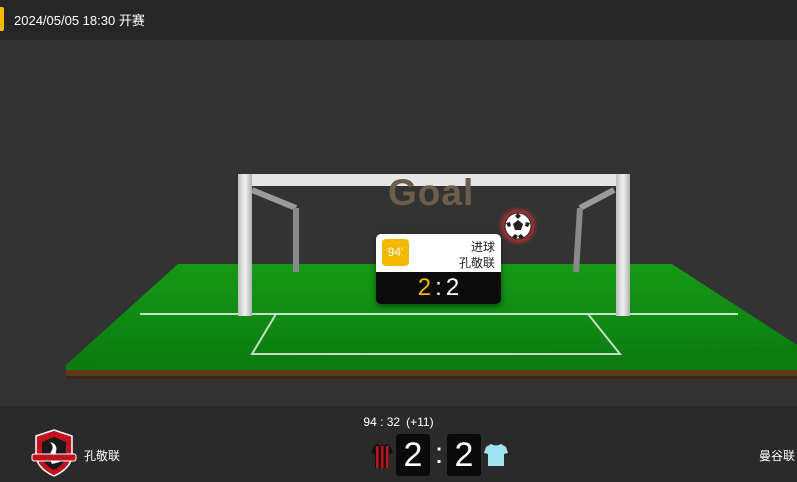  Describe the element at coordinates (54, 453) in the screenshot. I see `home-team-logo` at that location.